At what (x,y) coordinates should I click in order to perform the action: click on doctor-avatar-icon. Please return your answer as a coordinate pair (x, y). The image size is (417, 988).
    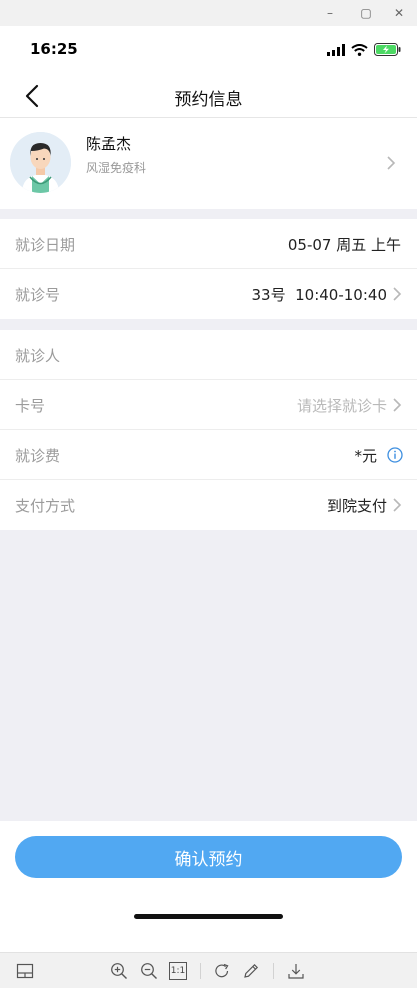
    Looking at the image, I should click on (40, 162).